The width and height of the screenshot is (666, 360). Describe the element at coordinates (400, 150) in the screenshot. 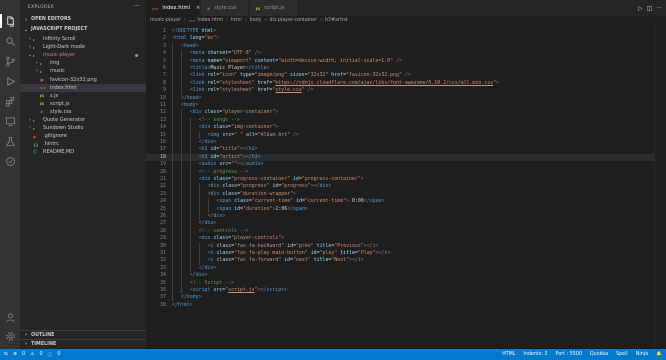

I see `code-line: 17 <h2 id="title"></h2>` at that location.